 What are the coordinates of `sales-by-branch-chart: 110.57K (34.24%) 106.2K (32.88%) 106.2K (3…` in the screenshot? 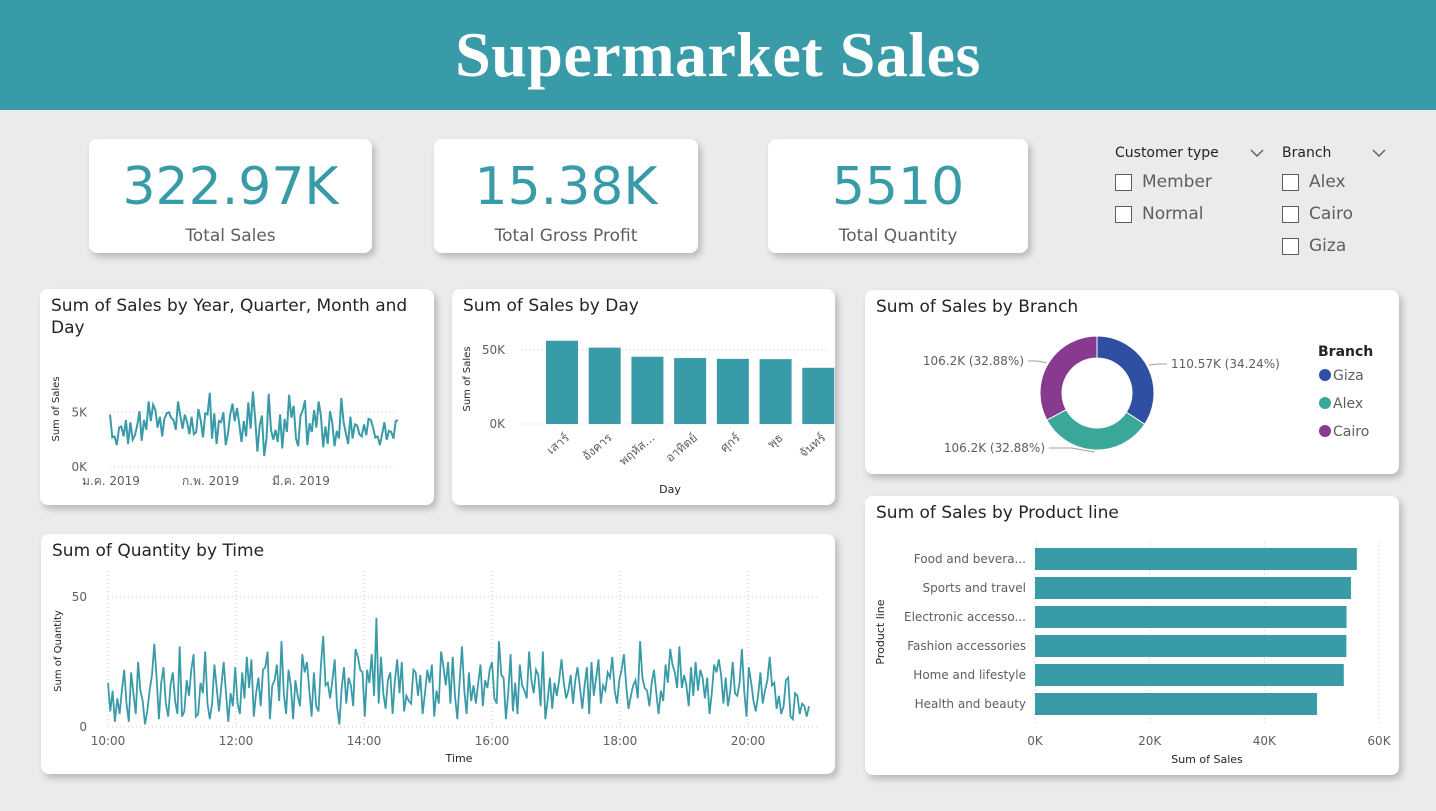 It's located at (1148, 395).